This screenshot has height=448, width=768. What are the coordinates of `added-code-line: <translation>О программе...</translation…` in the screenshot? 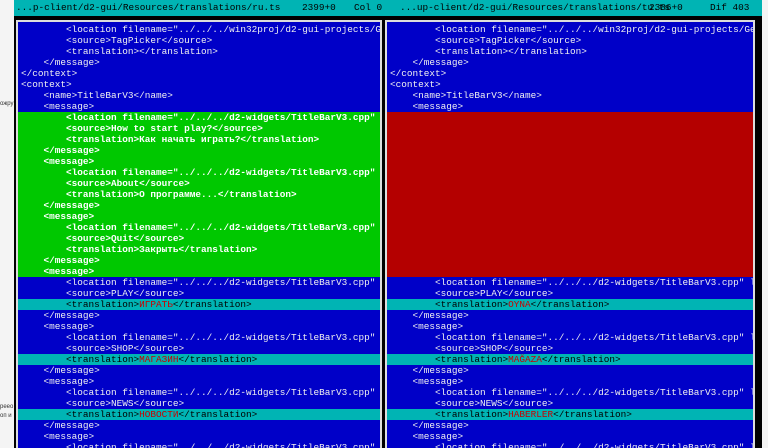 It's located at (199, 194).